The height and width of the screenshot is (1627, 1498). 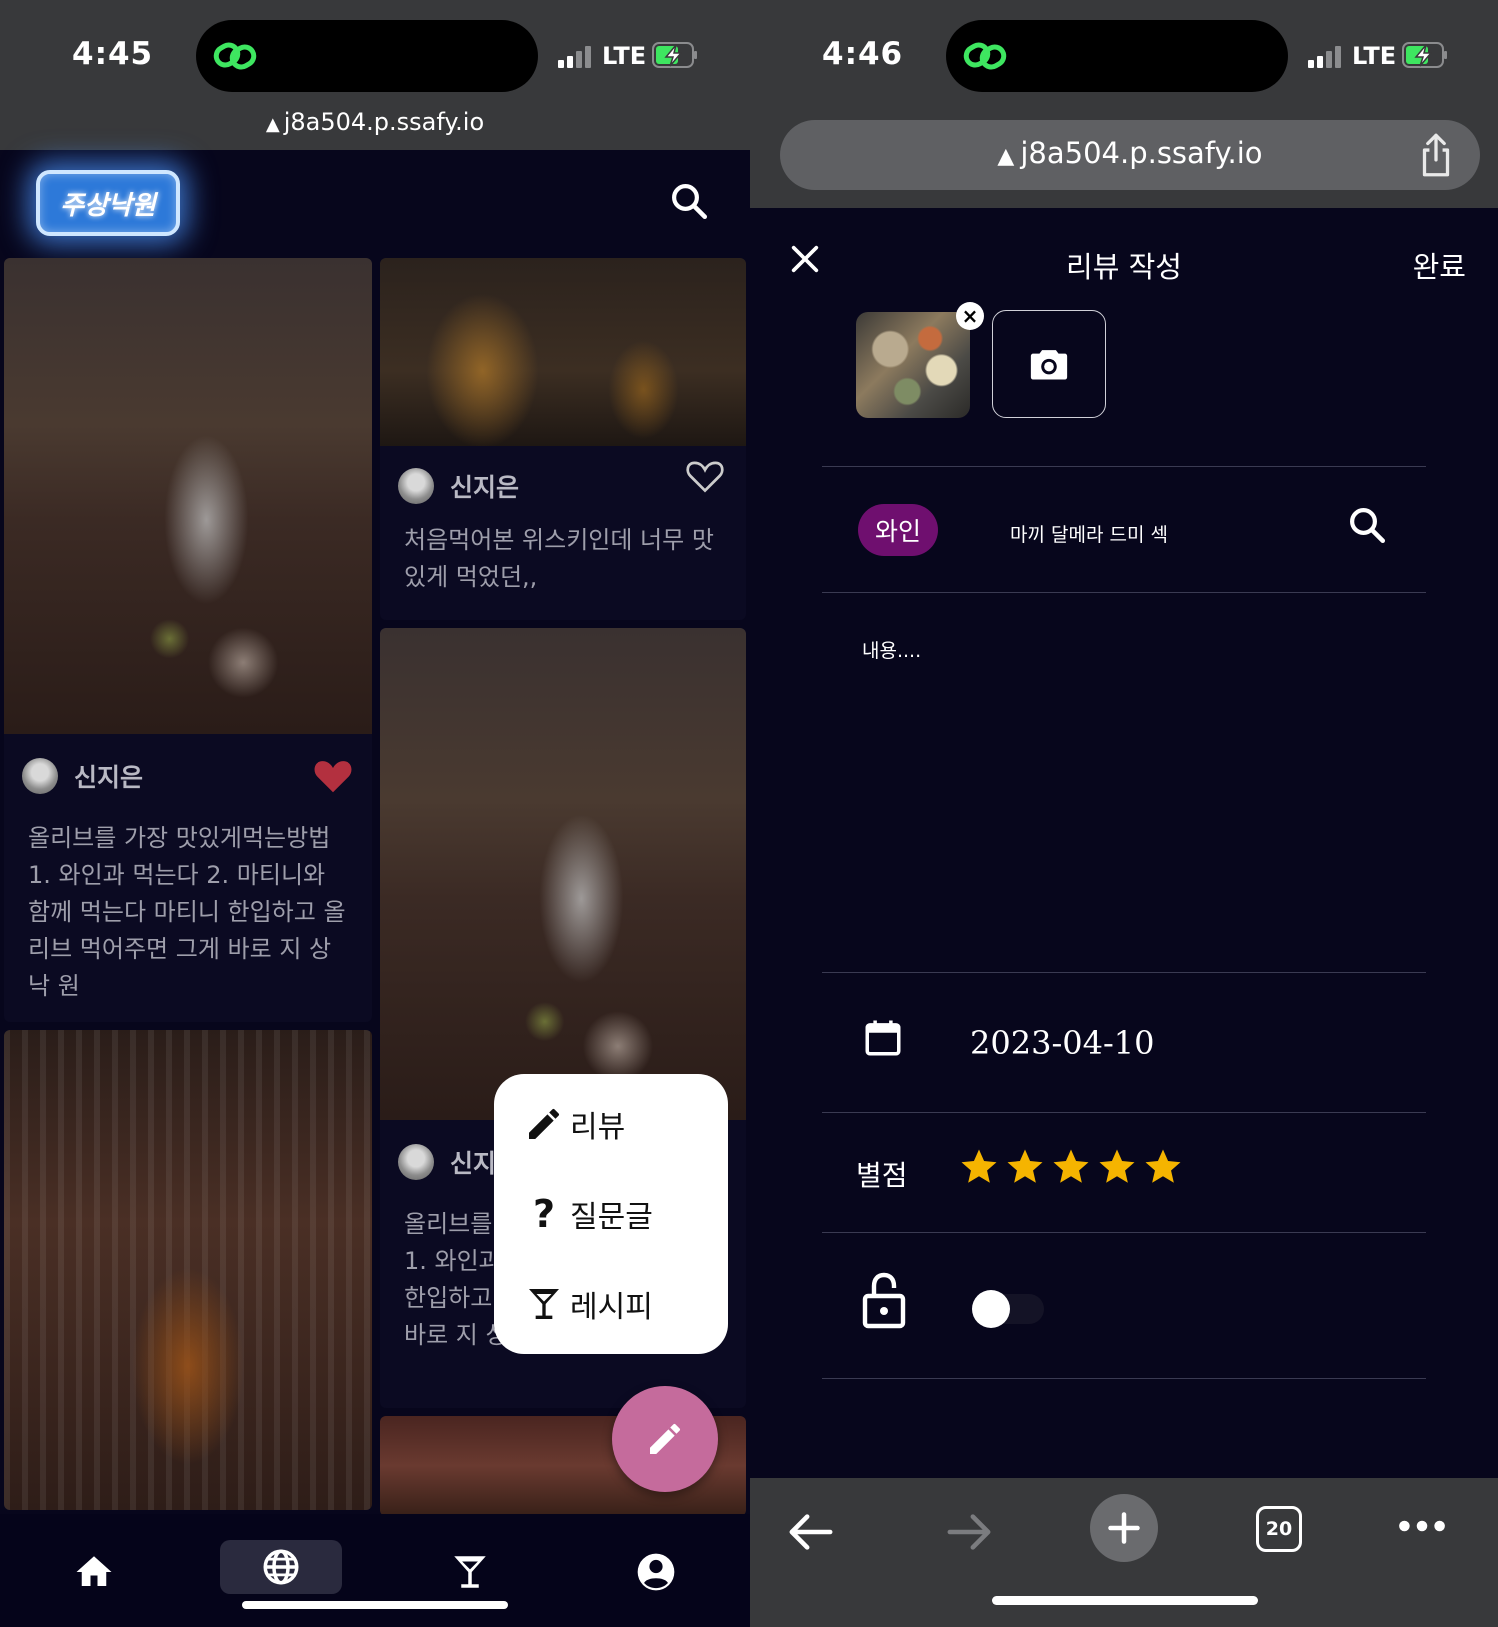 I want to click on remove-photo-icon: ×, so click(x=970, y=316).